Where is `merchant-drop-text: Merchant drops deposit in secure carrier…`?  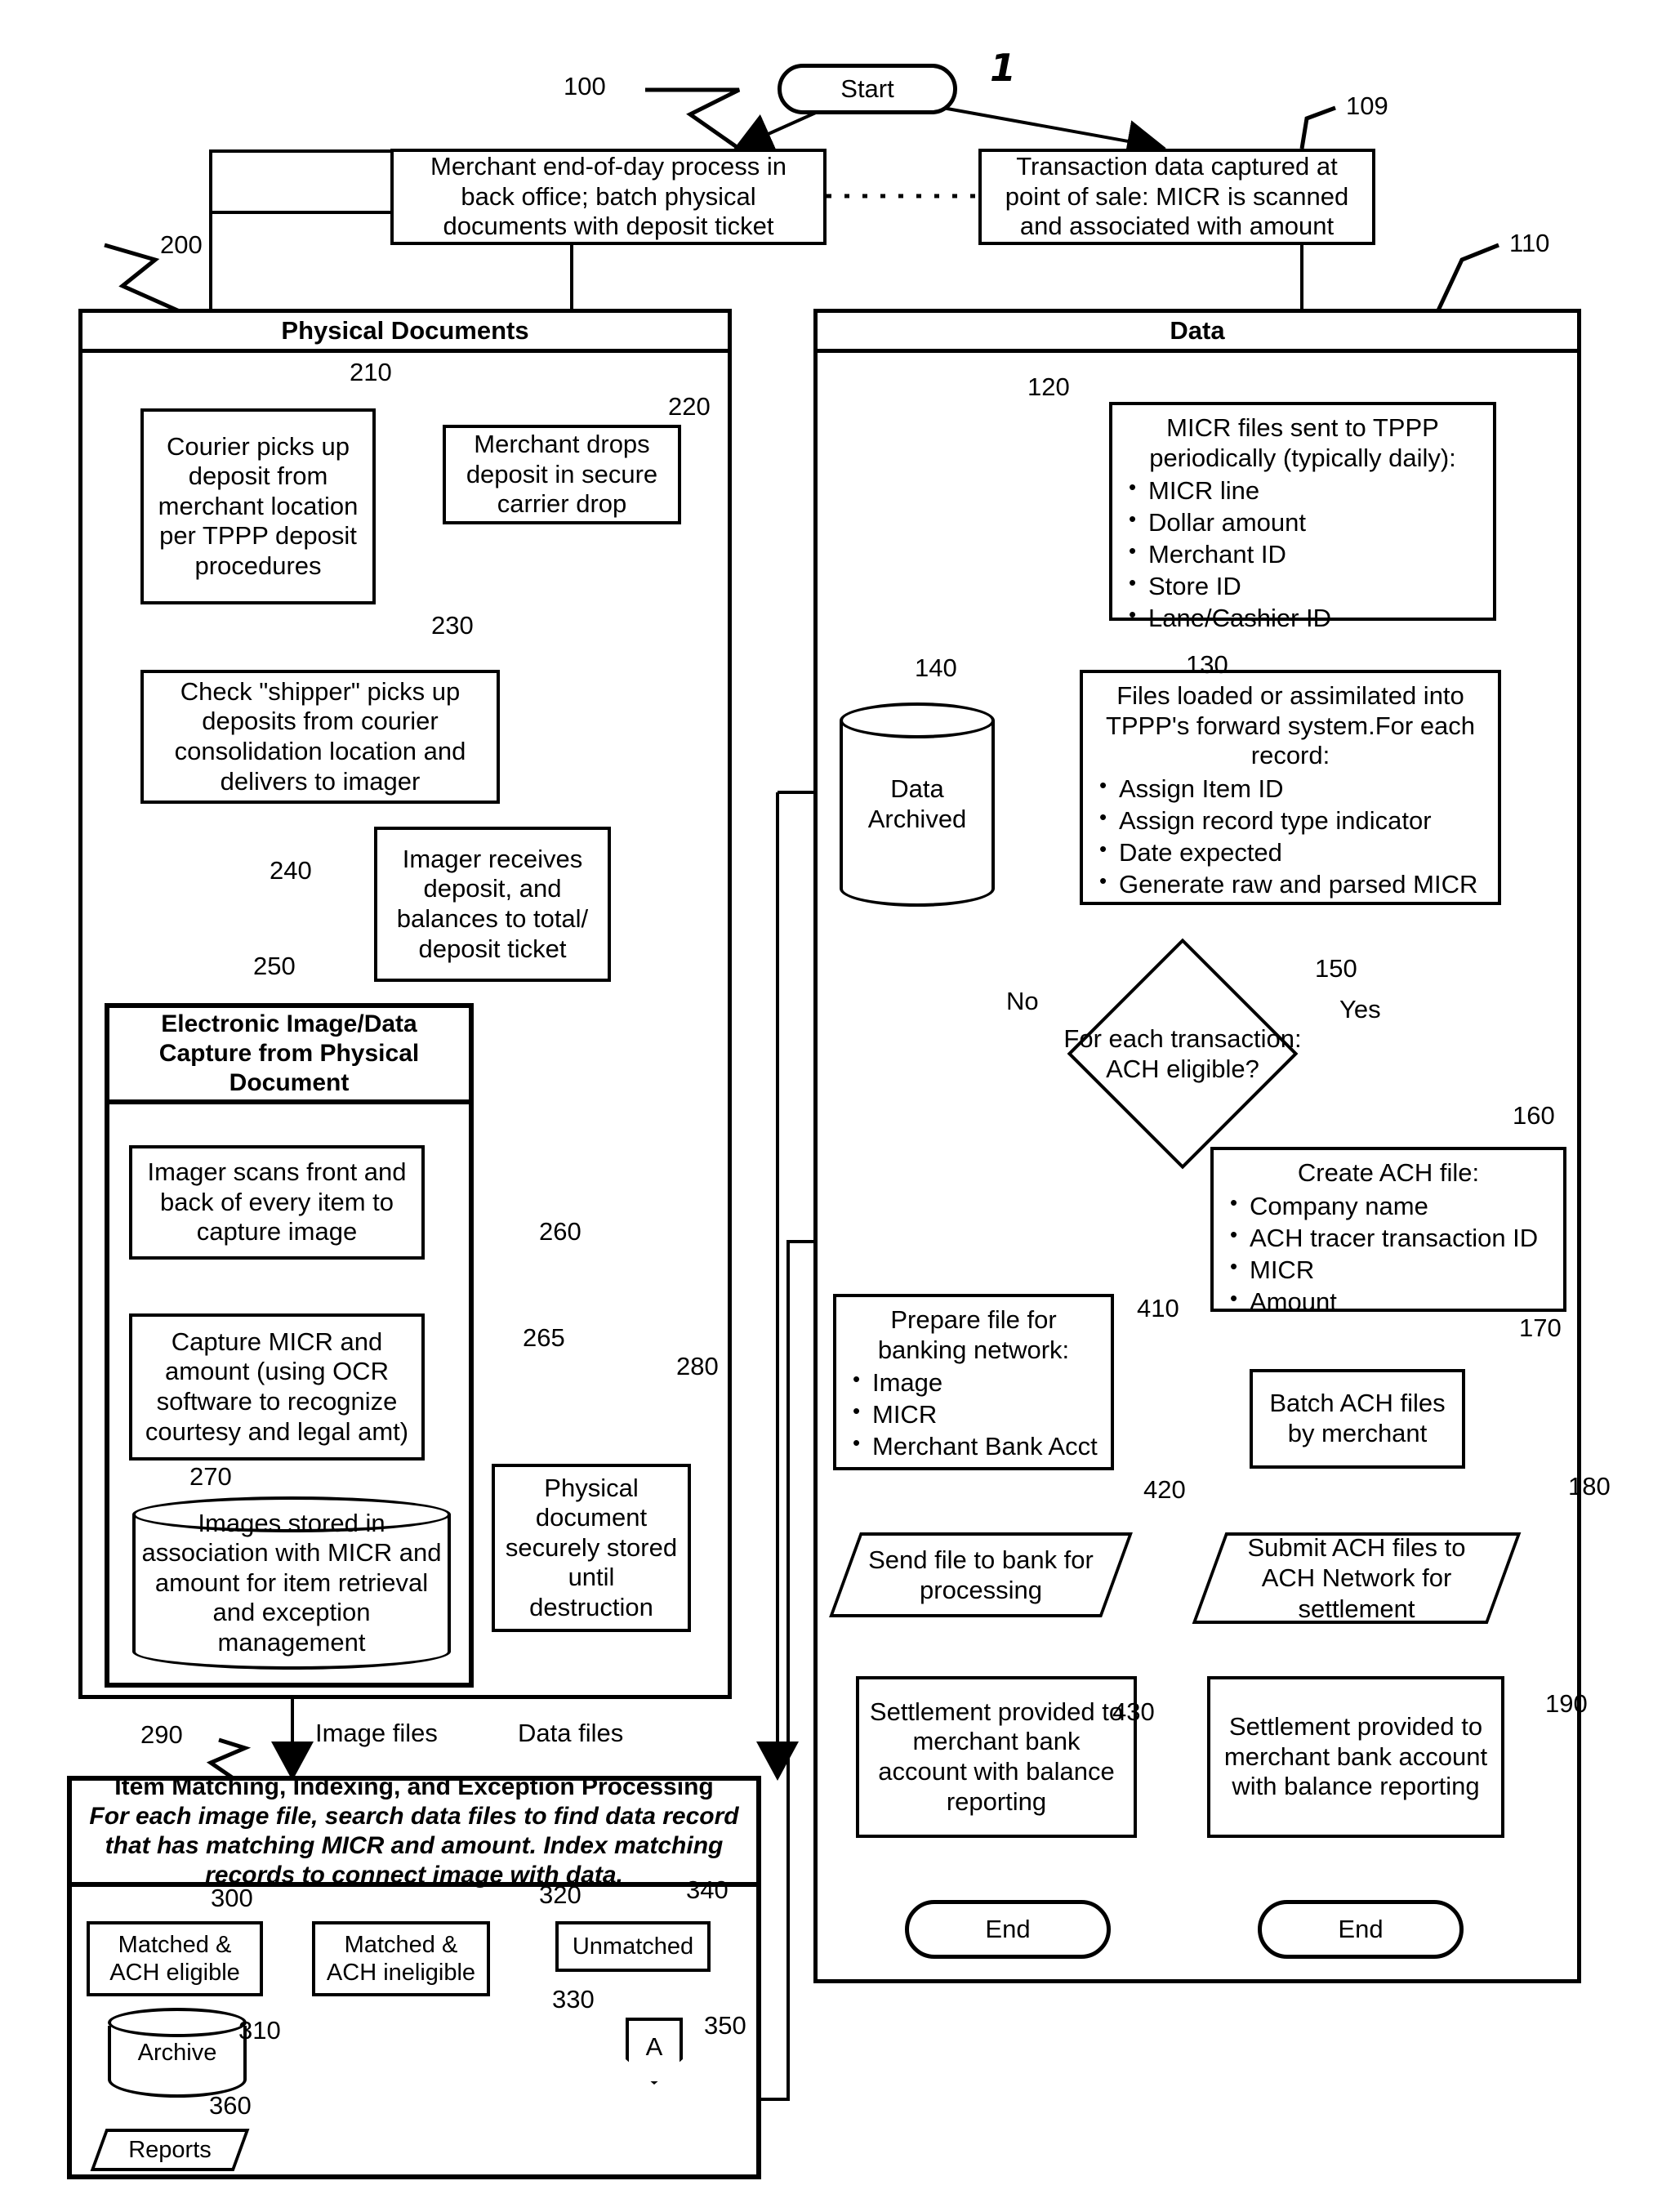 merchant-drop-text: Merchant drops deposit in secure carrier… is located at coordinates (562, 474).